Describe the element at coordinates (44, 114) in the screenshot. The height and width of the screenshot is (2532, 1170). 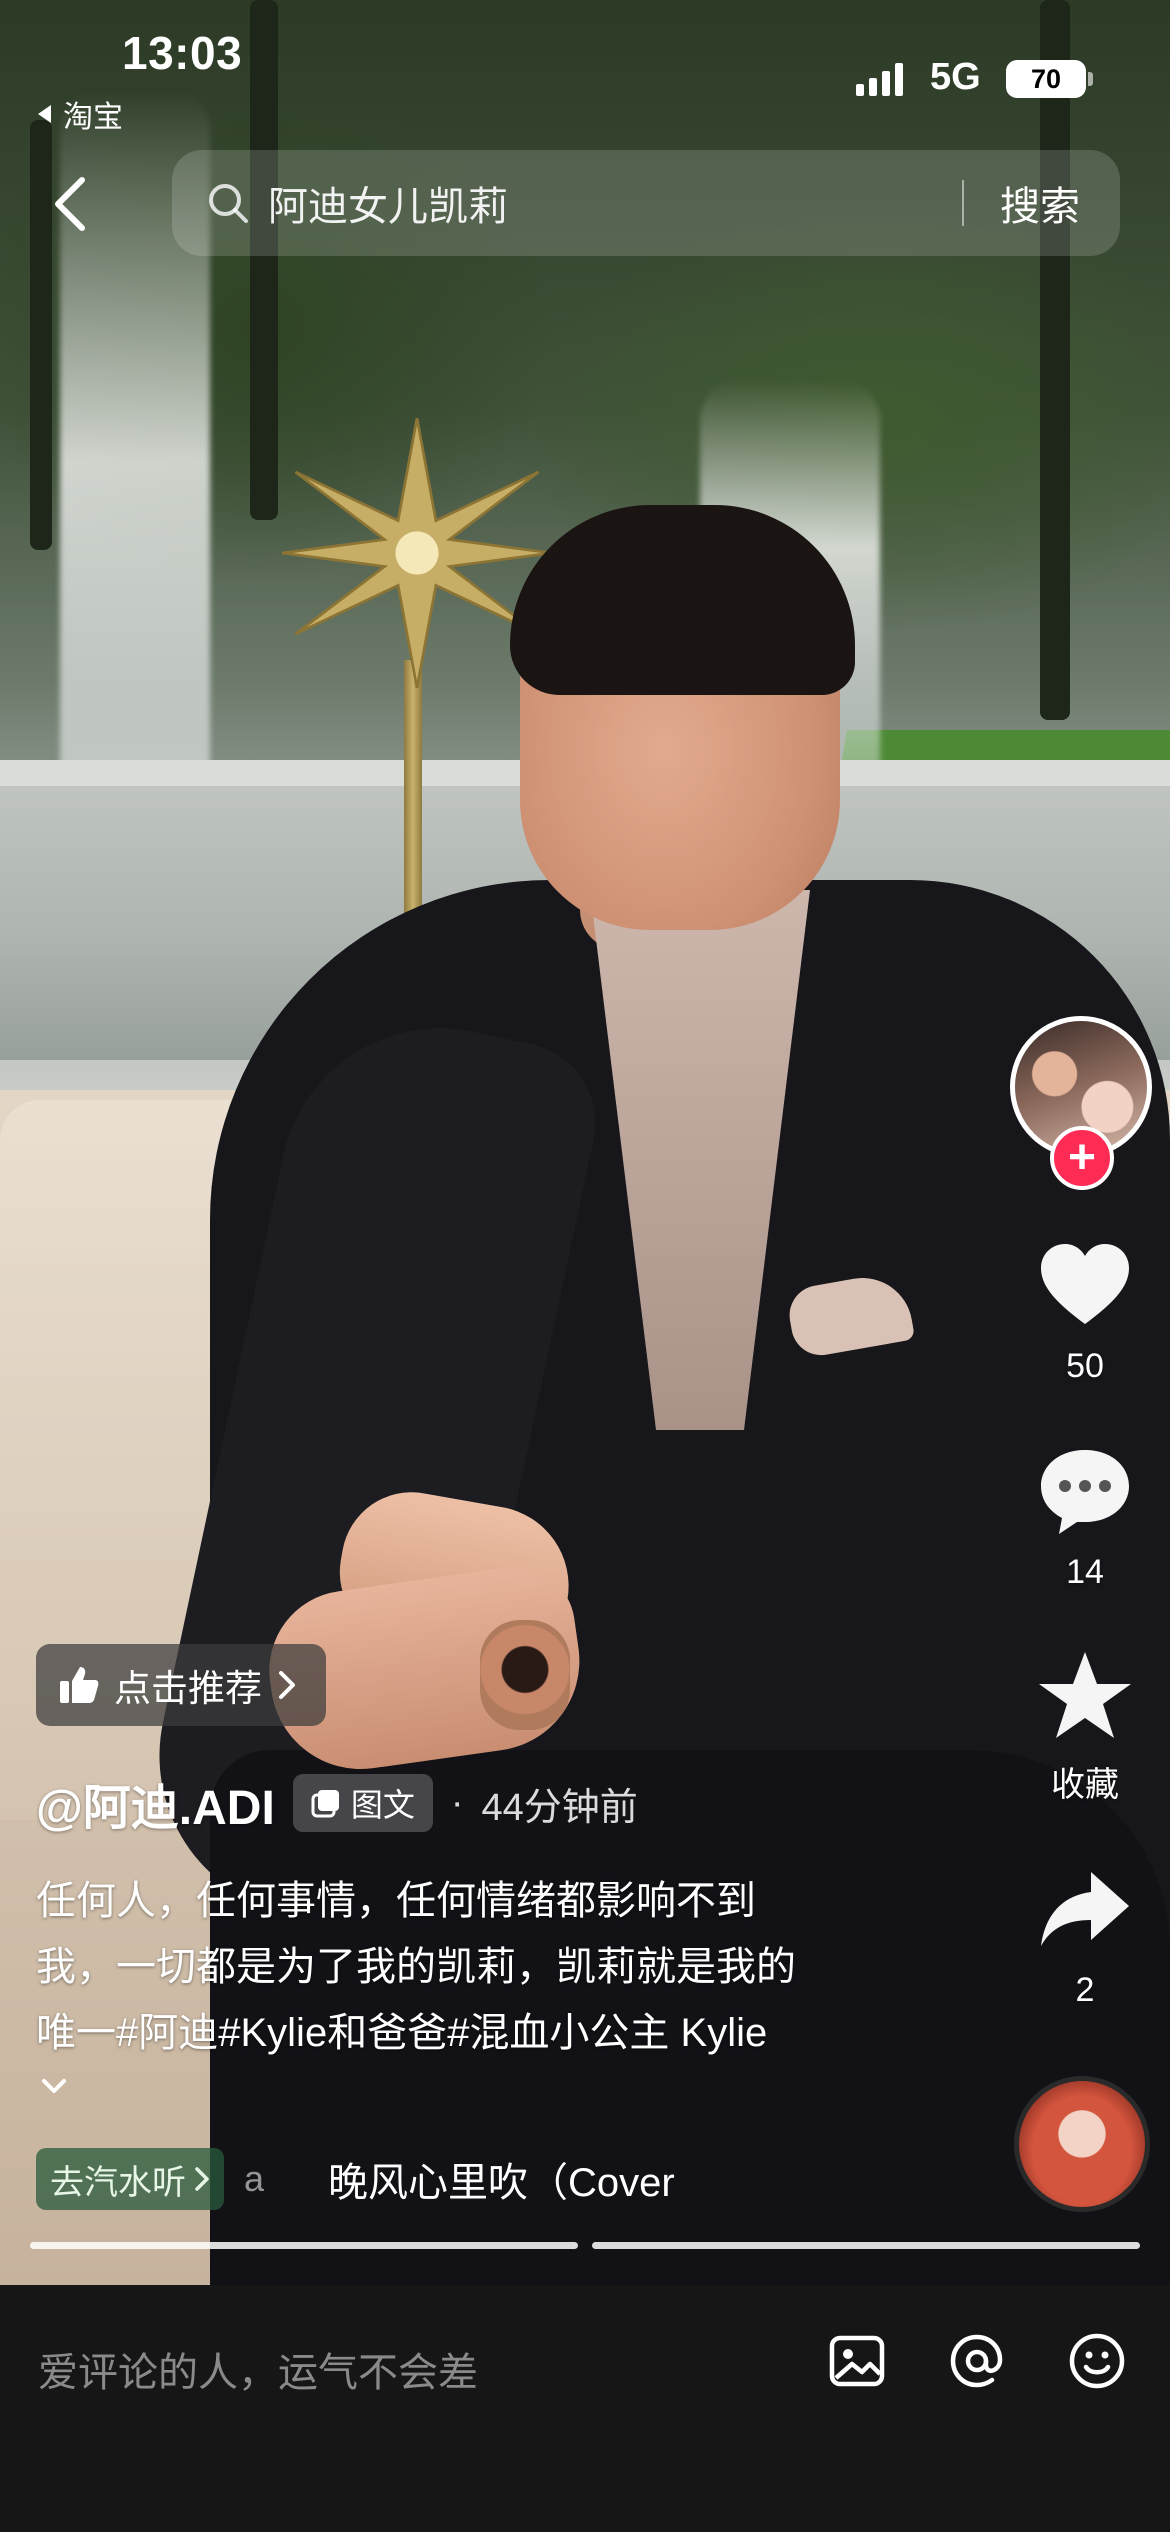
I see `back-triangle-icon` at that location.